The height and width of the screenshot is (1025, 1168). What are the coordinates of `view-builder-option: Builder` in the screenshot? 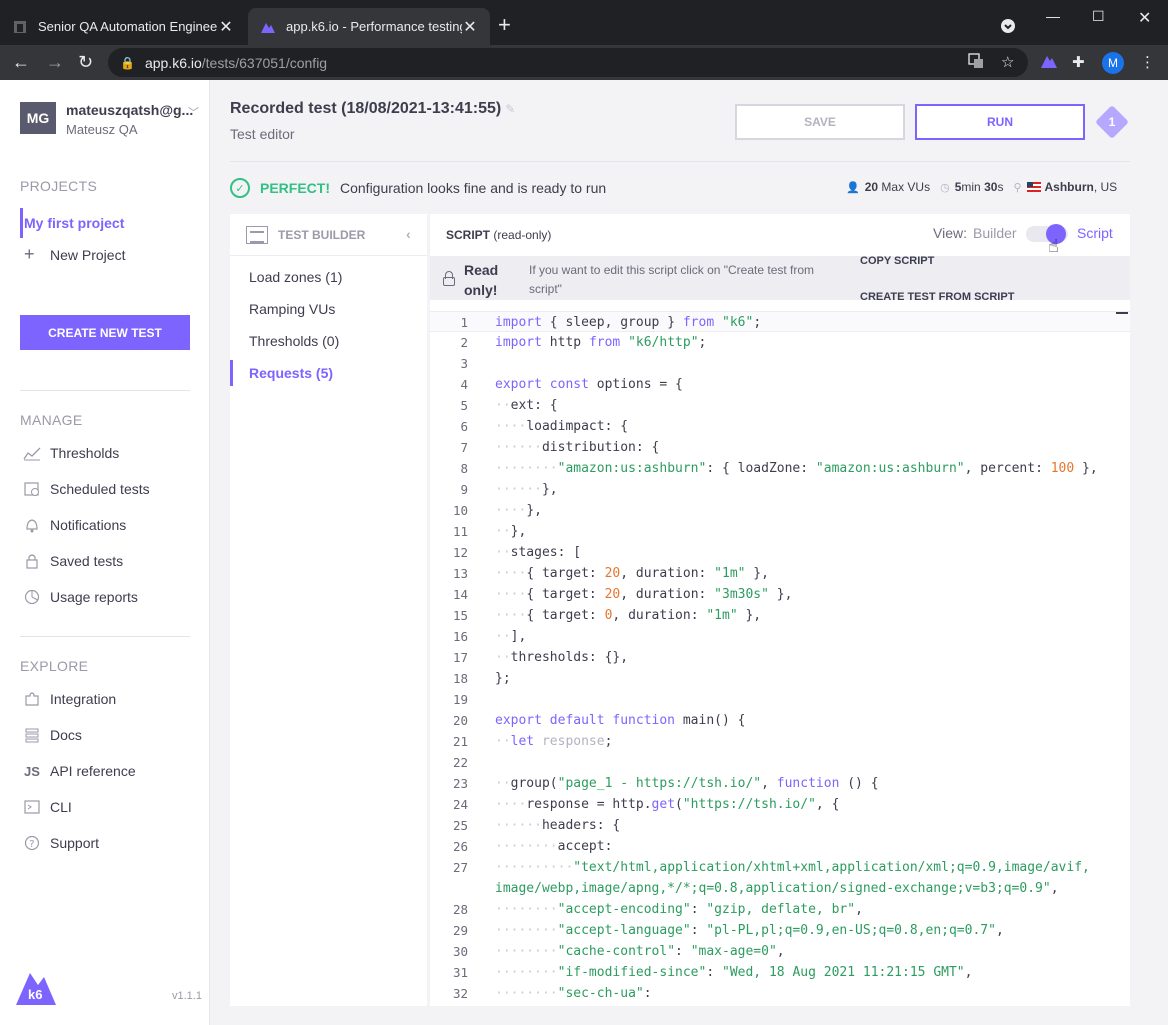 It's located at (995, 233).